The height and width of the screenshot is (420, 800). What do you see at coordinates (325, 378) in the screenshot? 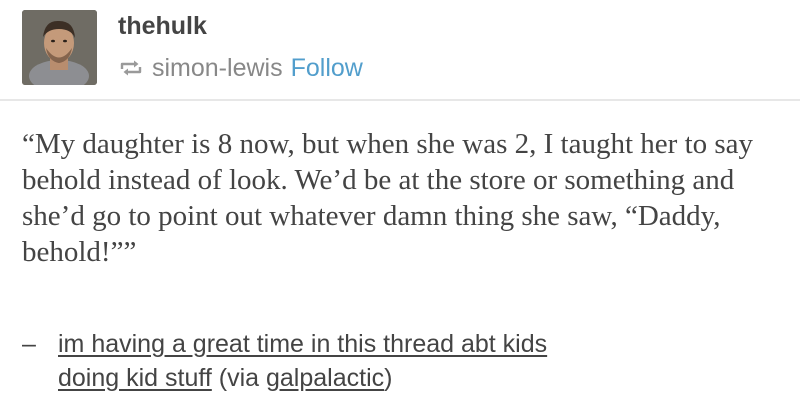
I see `via-user-link: galpalactic` at bounding box center [325, 378].